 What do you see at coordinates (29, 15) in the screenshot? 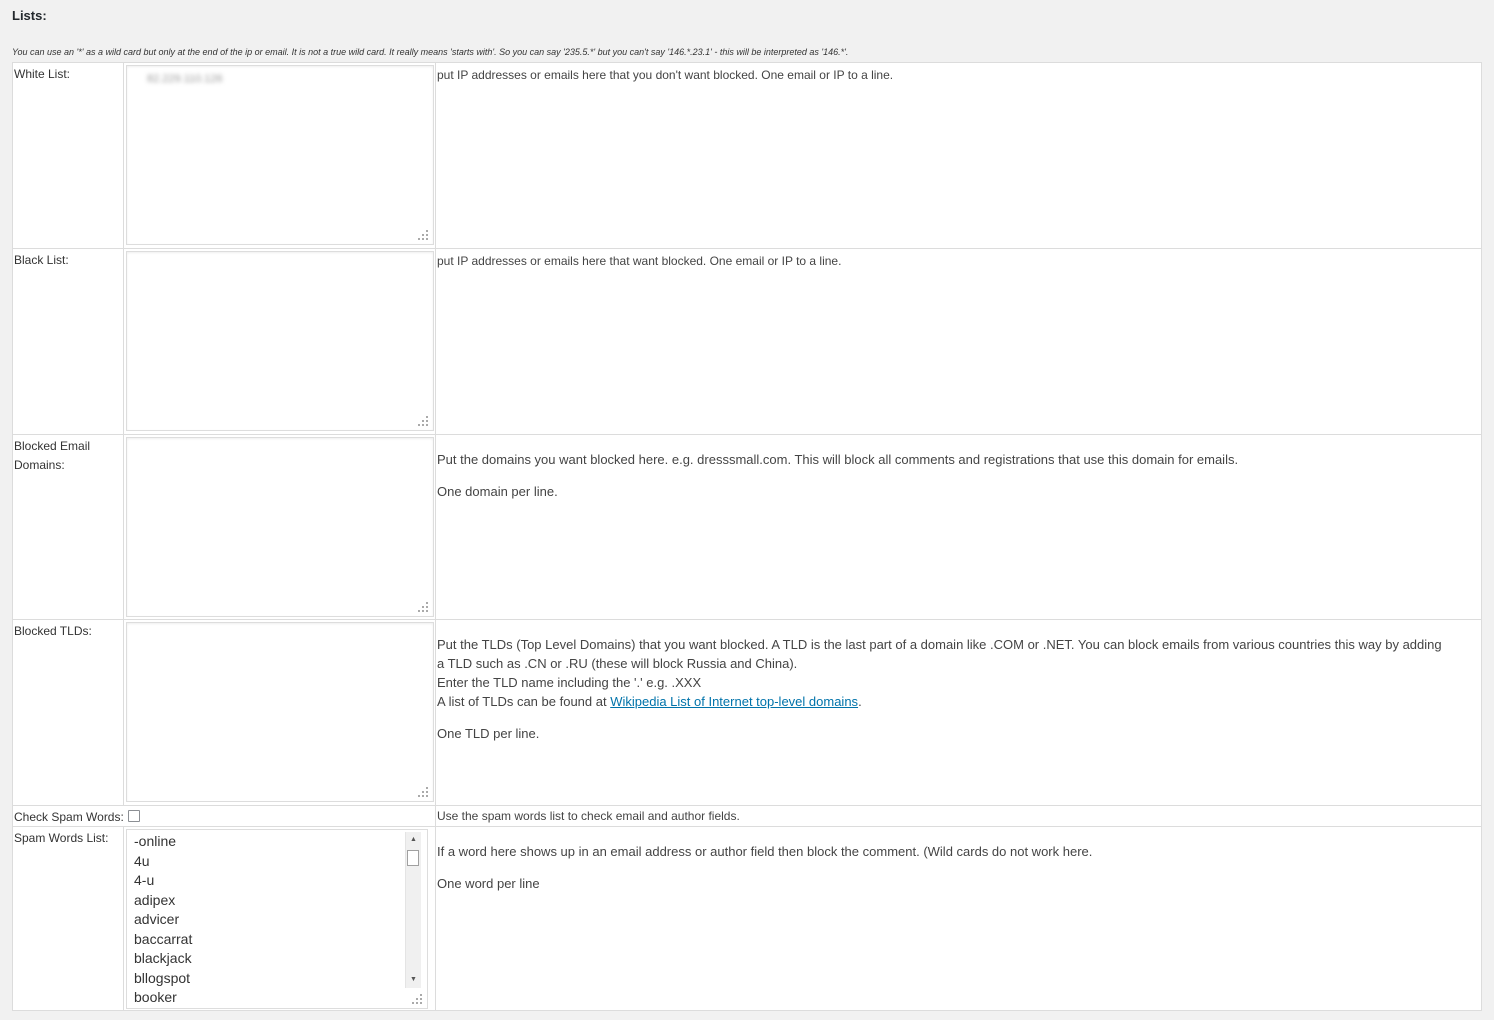
I see `section-title: Lists:` at bounding box center [29, 15].